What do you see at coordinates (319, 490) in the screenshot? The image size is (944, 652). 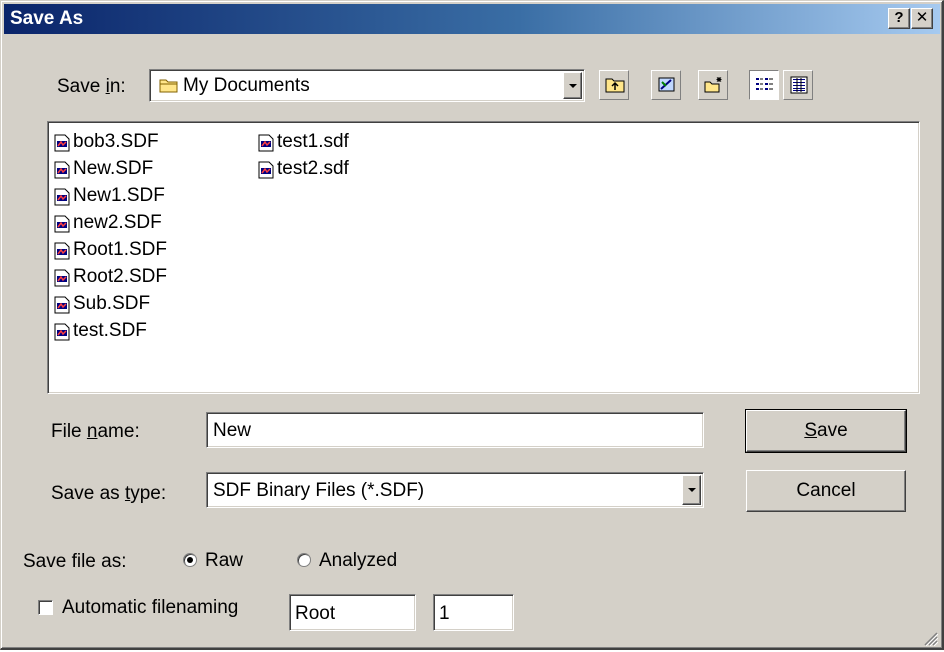 I see `save-as-type-value: SDF Binary Files (*.SDF)` at bounding box center [319, 490].